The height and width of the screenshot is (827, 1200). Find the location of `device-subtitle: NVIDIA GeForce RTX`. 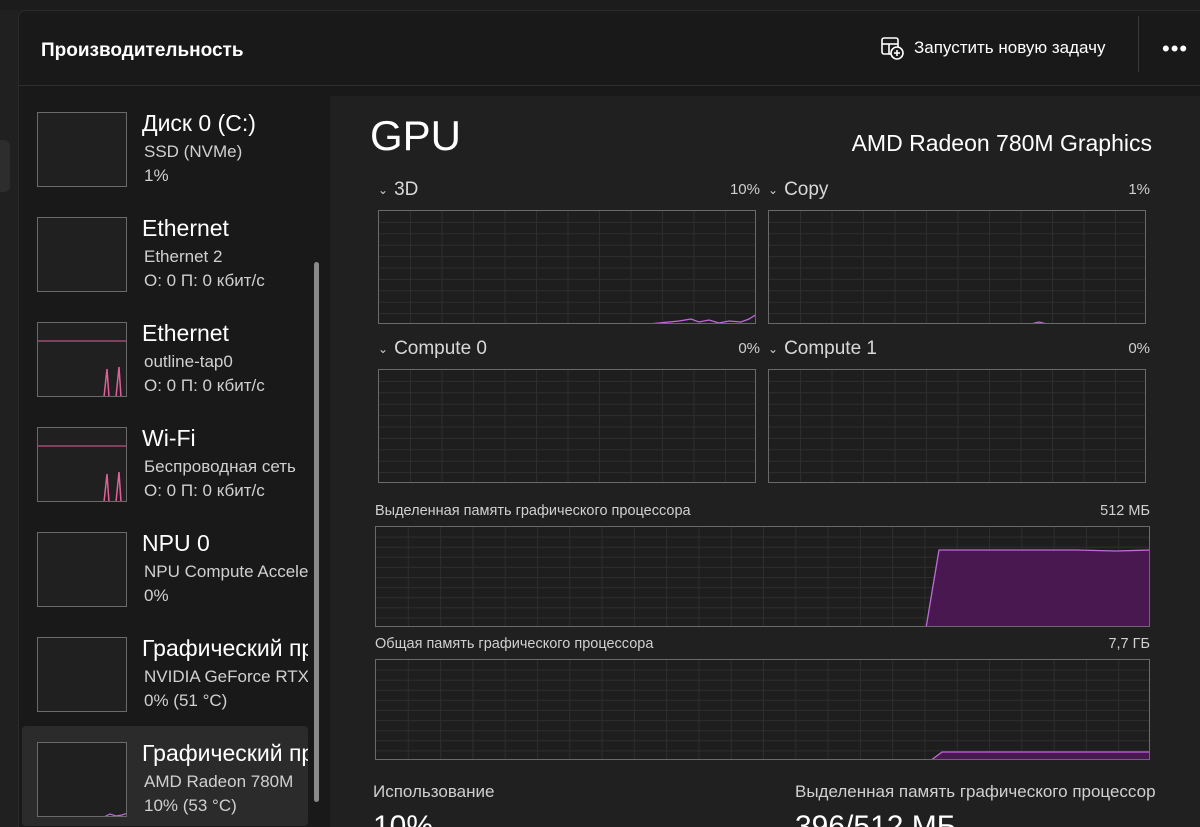

device-subtitle: NVIDIA GeForce RTX is located at coordinates (226, 676).